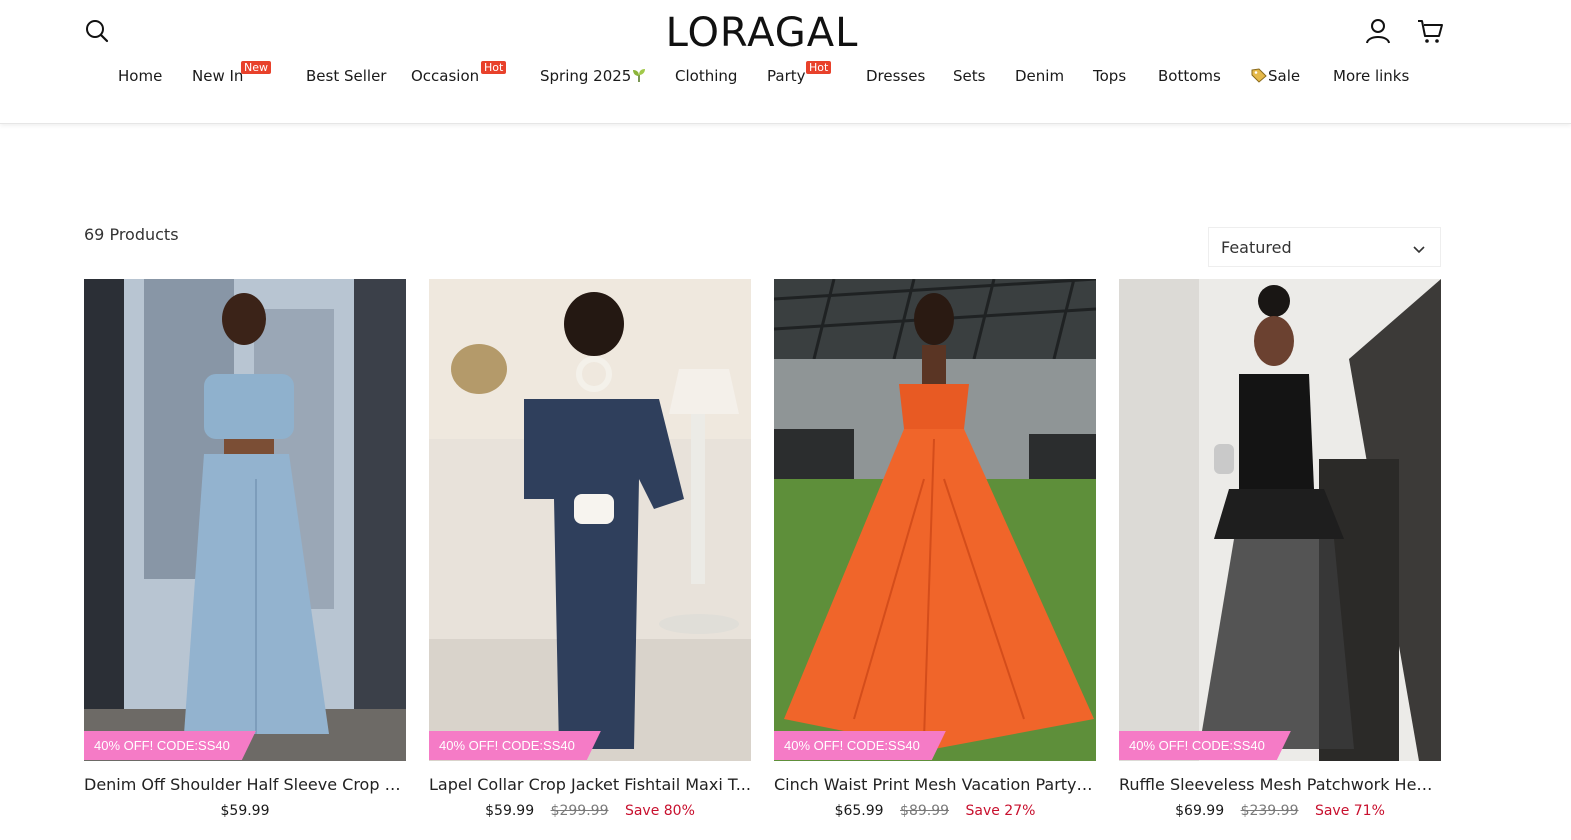 The width and height of the screenshot is (1571, 840). What do you see at coordinates (659, 811) in the screenshot?
I see `product-save: Save 80%` at bounding box center [659, 811].